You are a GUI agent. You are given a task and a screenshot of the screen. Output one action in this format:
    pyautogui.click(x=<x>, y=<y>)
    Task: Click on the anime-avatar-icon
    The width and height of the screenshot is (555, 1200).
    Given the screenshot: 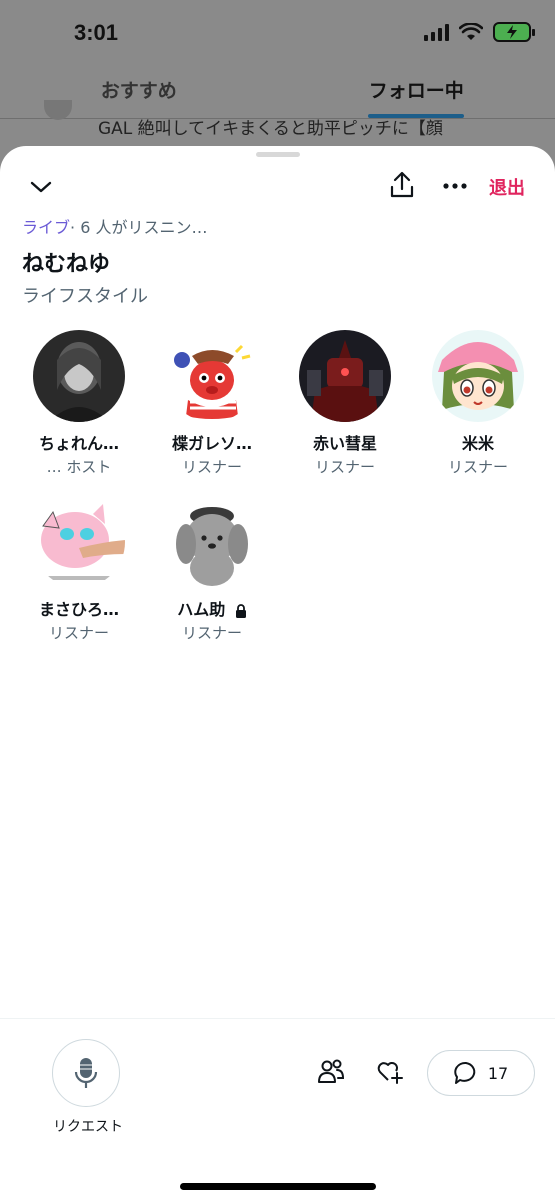 What is the action you would take?
    pyautogui.click(x=478, y=376)
    